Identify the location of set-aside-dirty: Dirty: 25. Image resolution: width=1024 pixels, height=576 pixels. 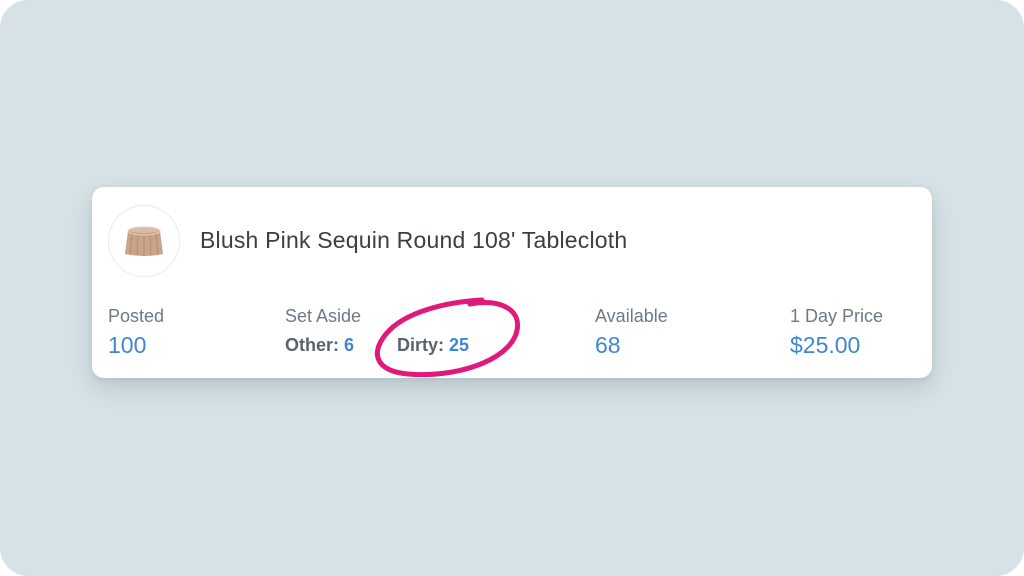
(433, 345).